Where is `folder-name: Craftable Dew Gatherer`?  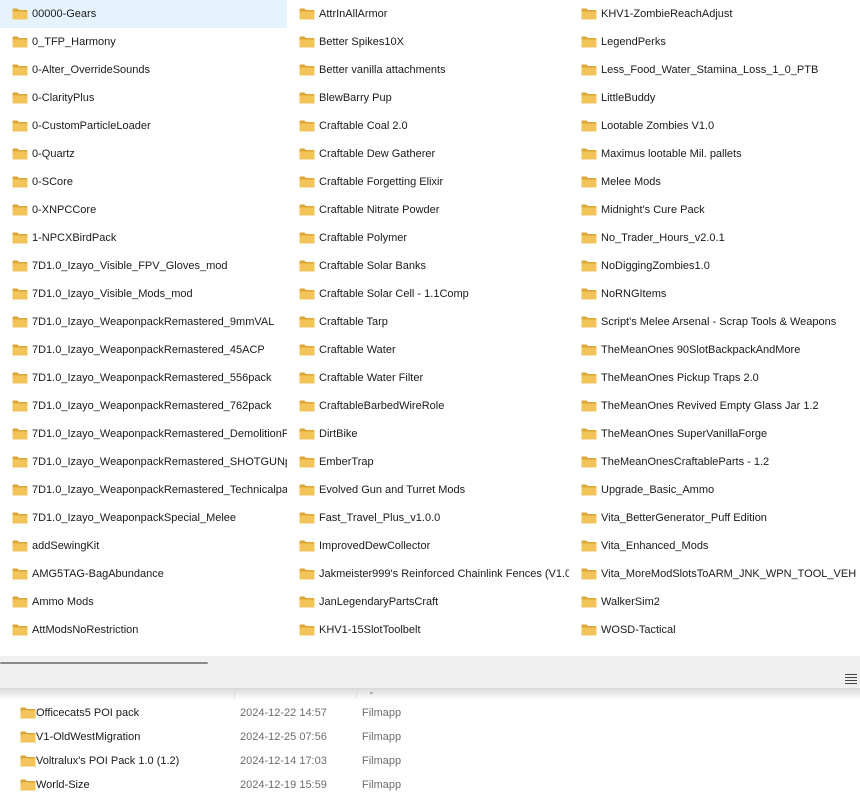
folder-name: Craftable Dew Gatherer is located at coordinates (377, 154).